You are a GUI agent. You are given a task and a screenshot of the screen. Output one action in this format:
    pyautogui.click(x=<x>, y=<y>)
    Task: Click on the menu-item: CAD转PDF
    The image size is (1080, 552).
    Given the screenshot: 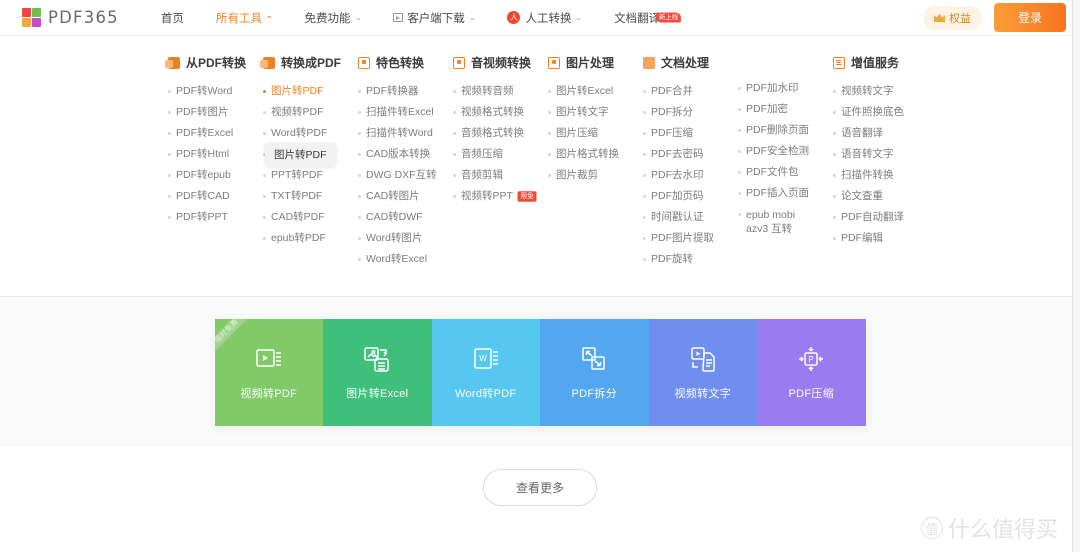 What is the action you would take?
    pyautogui.click(x=310, y=217)
    